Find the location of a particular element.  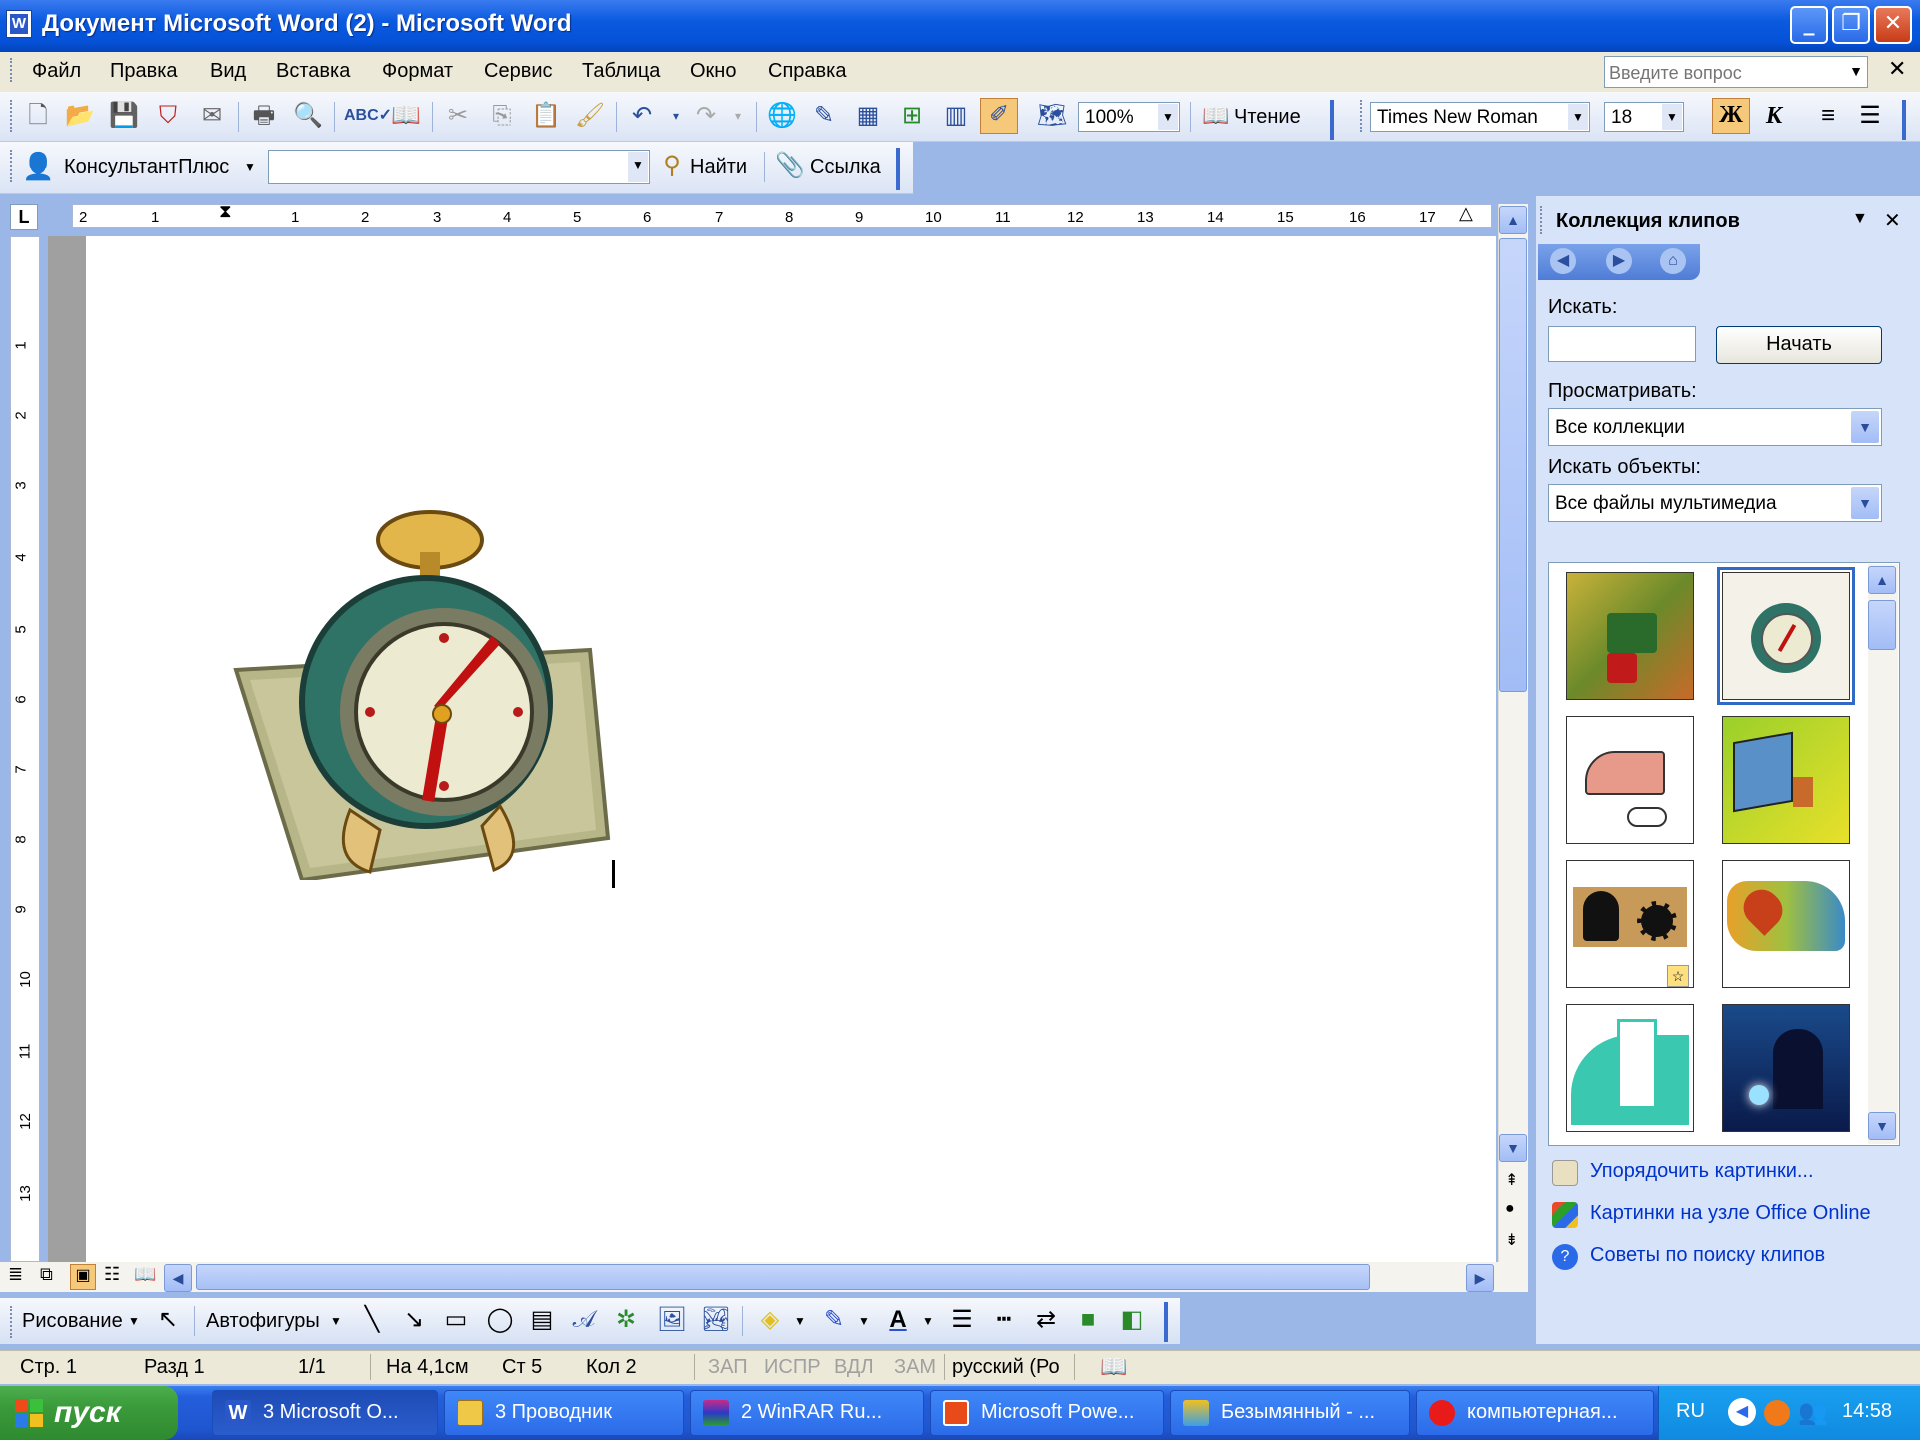

3d-style-icon: ◧ is located at coordinates (1132, 1320).